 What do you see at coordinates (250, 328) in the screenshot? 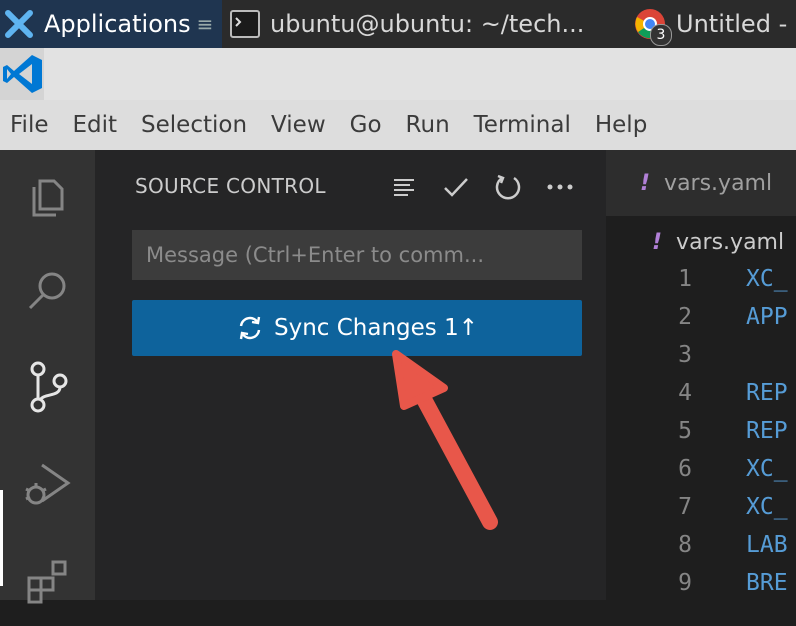
I see `sync-icon` at bounding box center [250, 328].